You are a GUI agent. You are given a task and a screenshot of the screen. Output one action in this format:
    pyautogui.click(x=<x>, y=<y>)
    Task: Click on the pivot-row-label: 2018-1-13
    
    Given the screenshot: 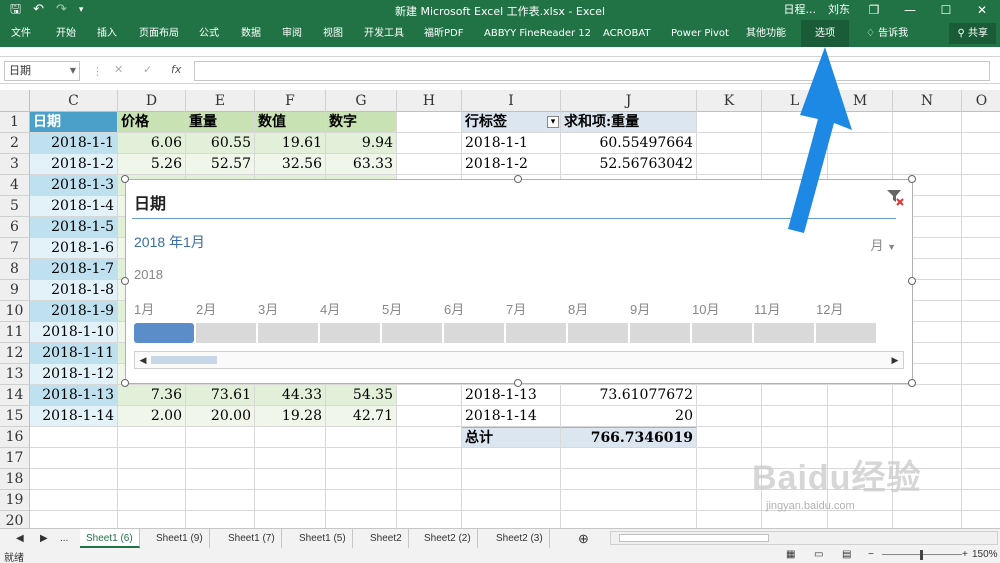 What is the action you would take?
    pyautogui.click(x=511, y=395)
    